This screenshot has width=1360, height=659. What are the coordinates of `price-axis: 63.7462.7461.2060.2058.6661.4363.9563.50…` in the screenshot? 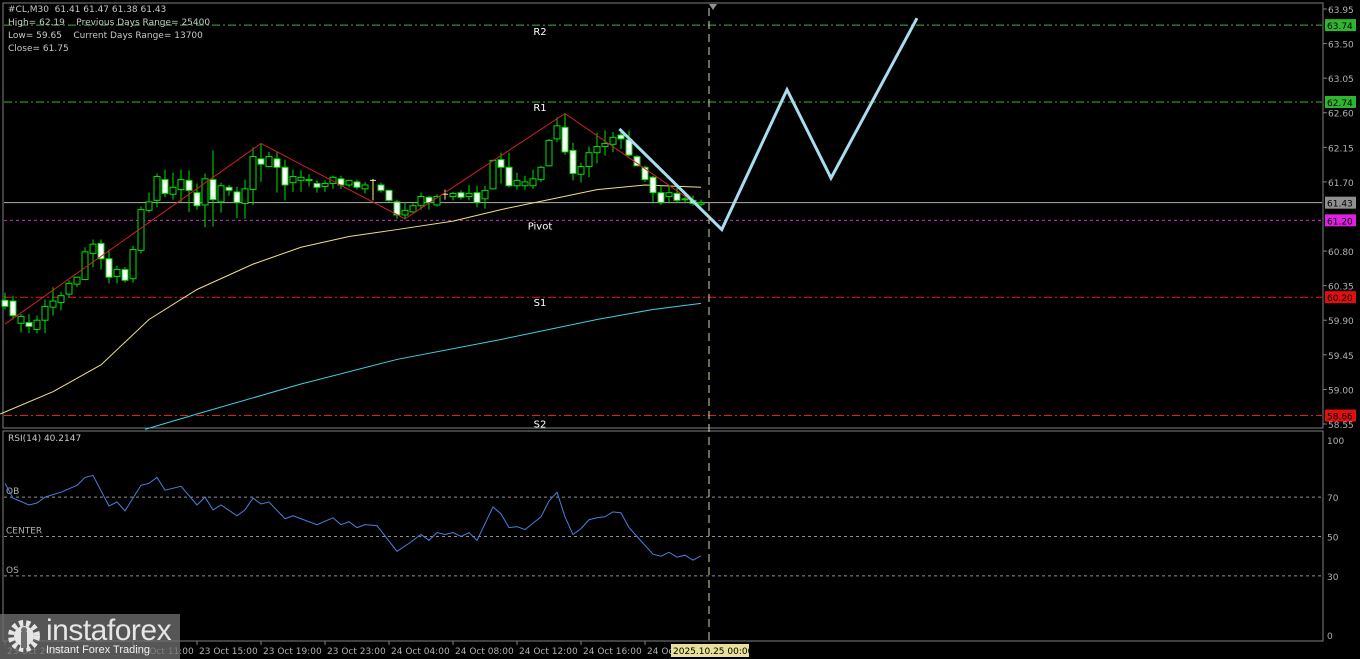 It's located at (1339, 218).